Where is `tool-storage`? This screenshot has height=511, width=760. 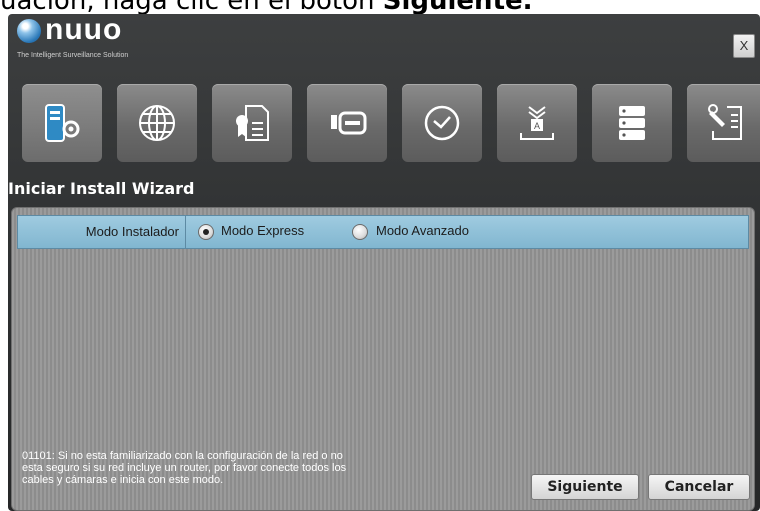
tool-storage is located at coordinates (632, 123).